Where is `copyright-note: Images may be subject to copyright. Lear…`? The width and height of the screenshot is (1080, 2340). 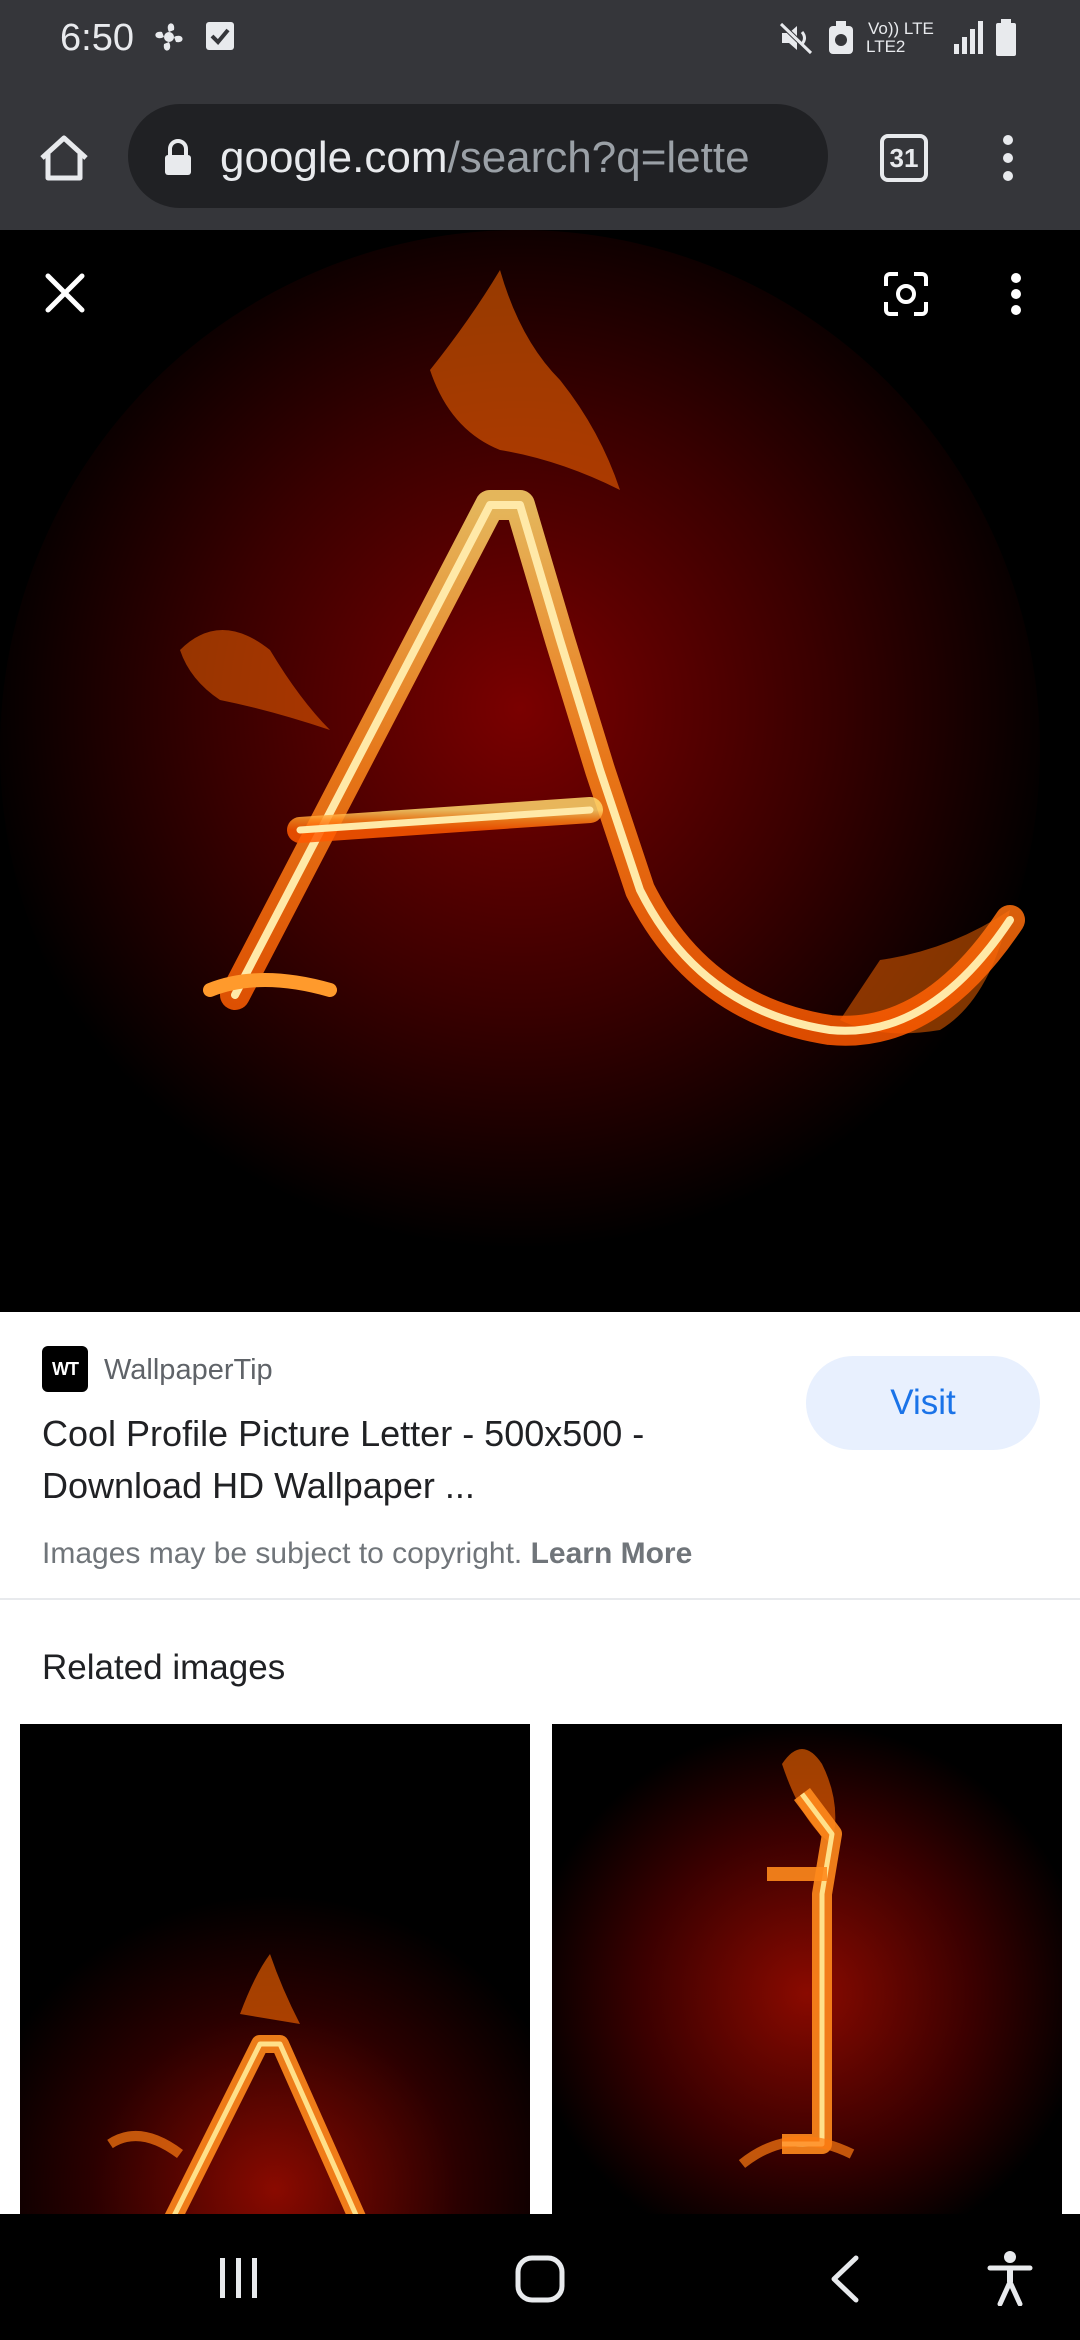 copyright-note: Images may be subject to copyright. Lear… is located at coordinates (367, 1554).